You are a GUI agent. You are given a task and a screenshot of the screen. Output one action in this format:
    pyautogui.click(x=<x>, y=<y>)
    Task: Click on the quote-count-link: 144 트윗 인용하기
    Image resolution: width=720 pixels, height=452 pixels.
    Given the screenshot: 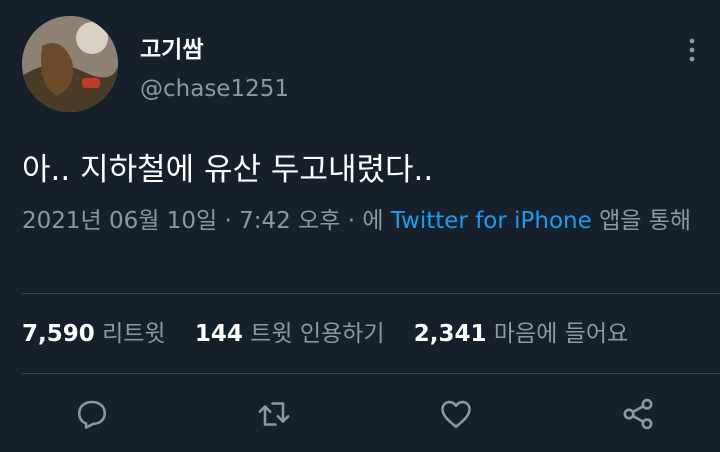 What is the action you would take?
    pyautogui.click(x=301, y=331)
    